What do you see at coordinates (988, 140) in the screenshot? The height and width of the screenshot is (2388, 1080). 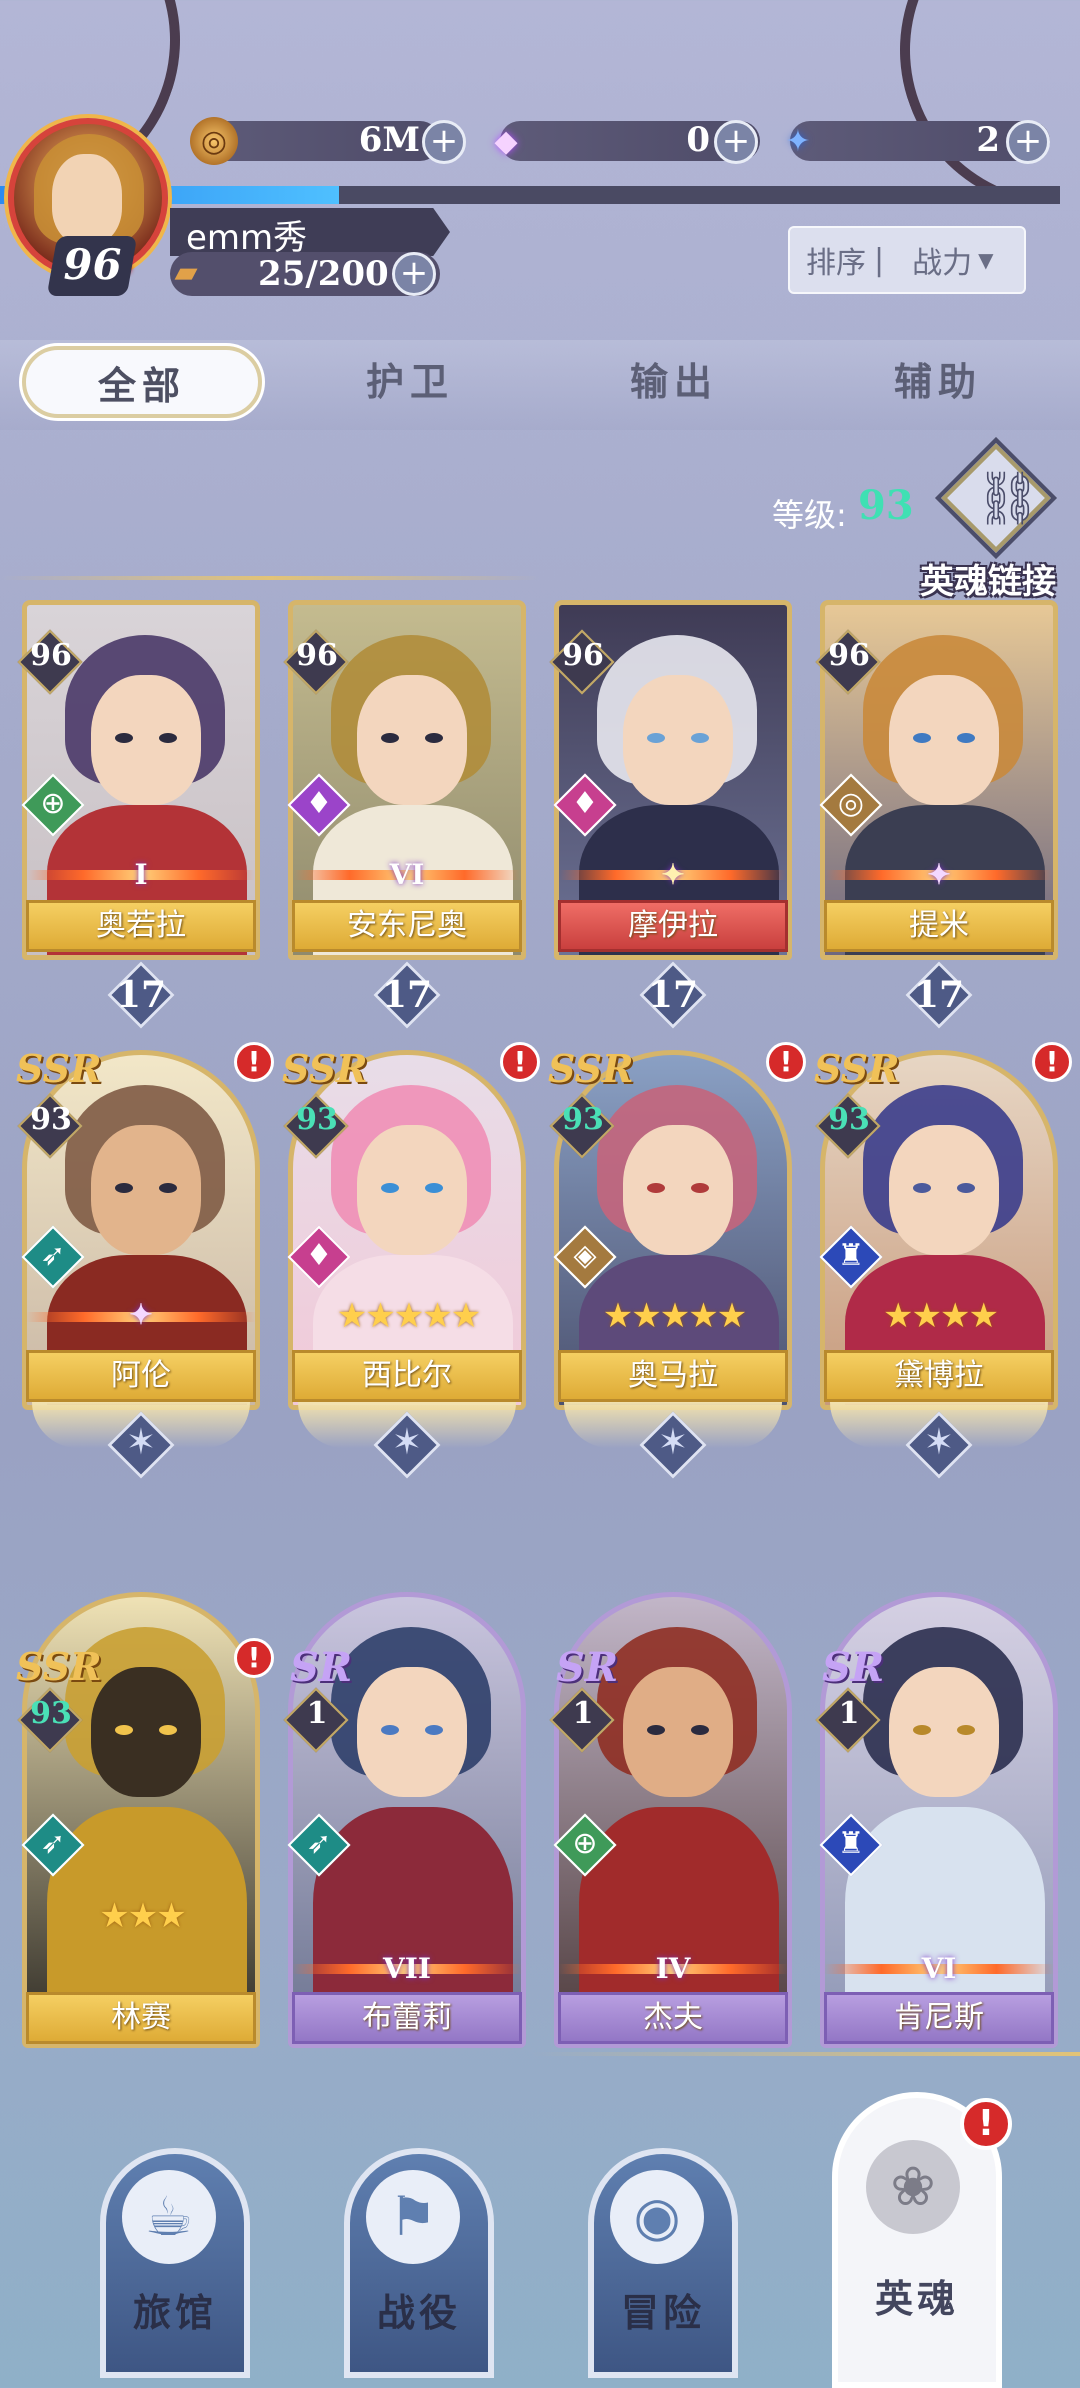 I see `star-value: 2` at bounding box center [988, 140].